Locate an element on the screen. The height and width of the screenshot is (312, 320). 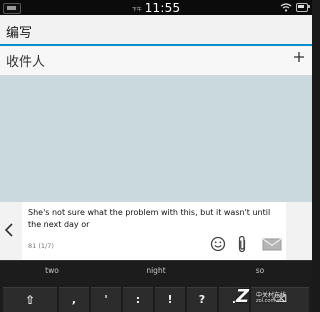
suggestion-item: so is located at coordinates (260, 271).